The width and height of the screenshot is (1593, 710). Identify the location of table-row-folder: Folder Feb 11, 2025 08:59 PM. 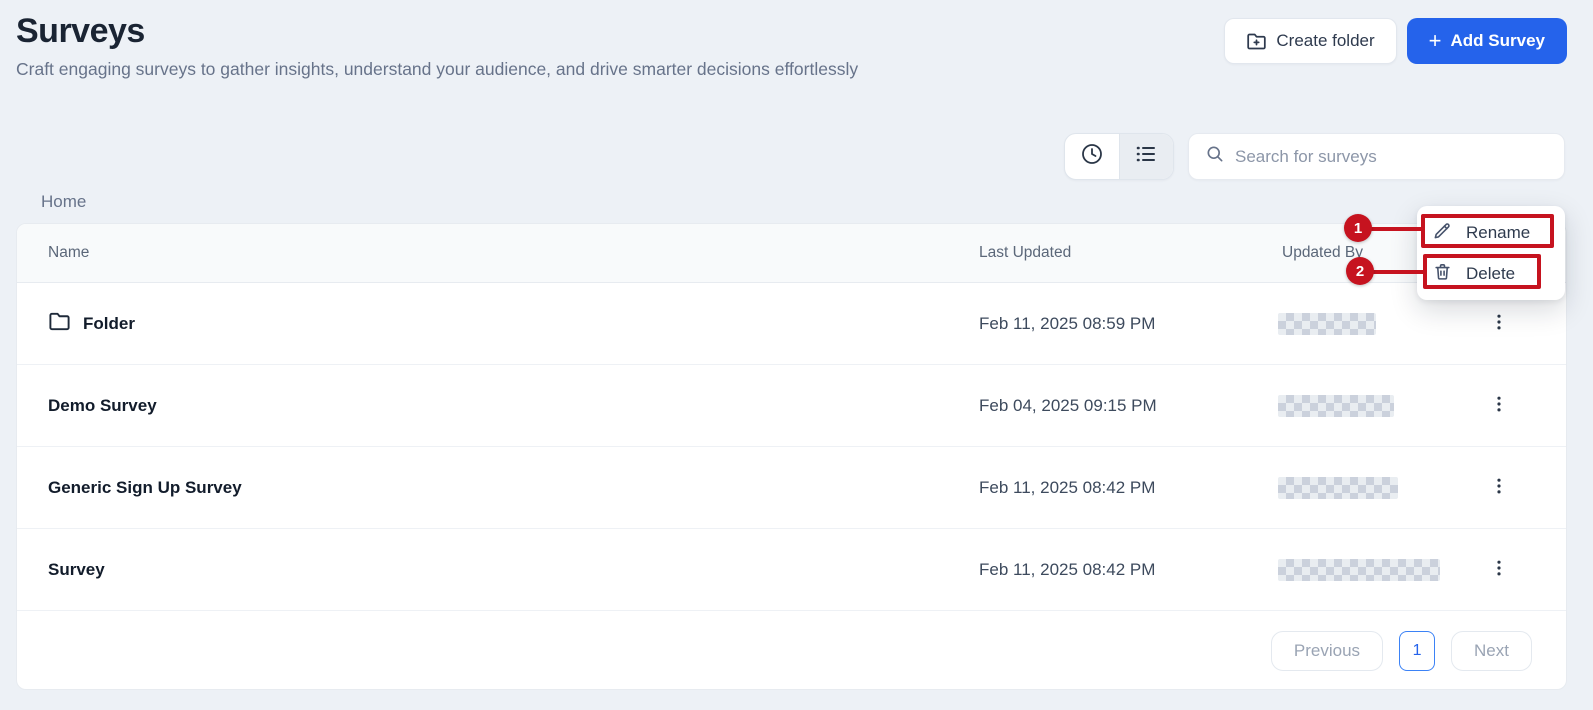
(791, 324).